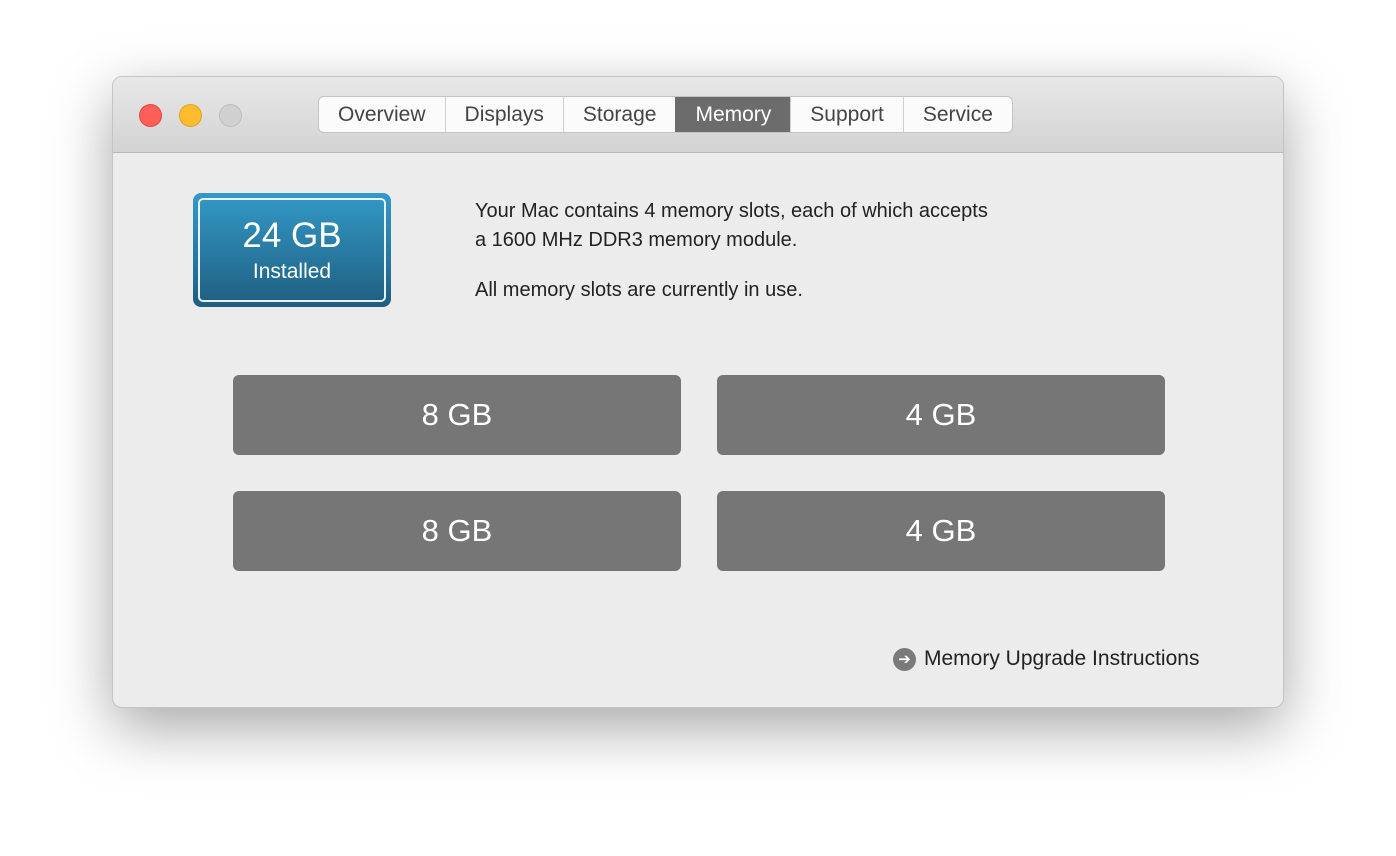  Describe the element at coordinates (292, 271) in the screenshot. I see `installed-label: Installed` at that location.